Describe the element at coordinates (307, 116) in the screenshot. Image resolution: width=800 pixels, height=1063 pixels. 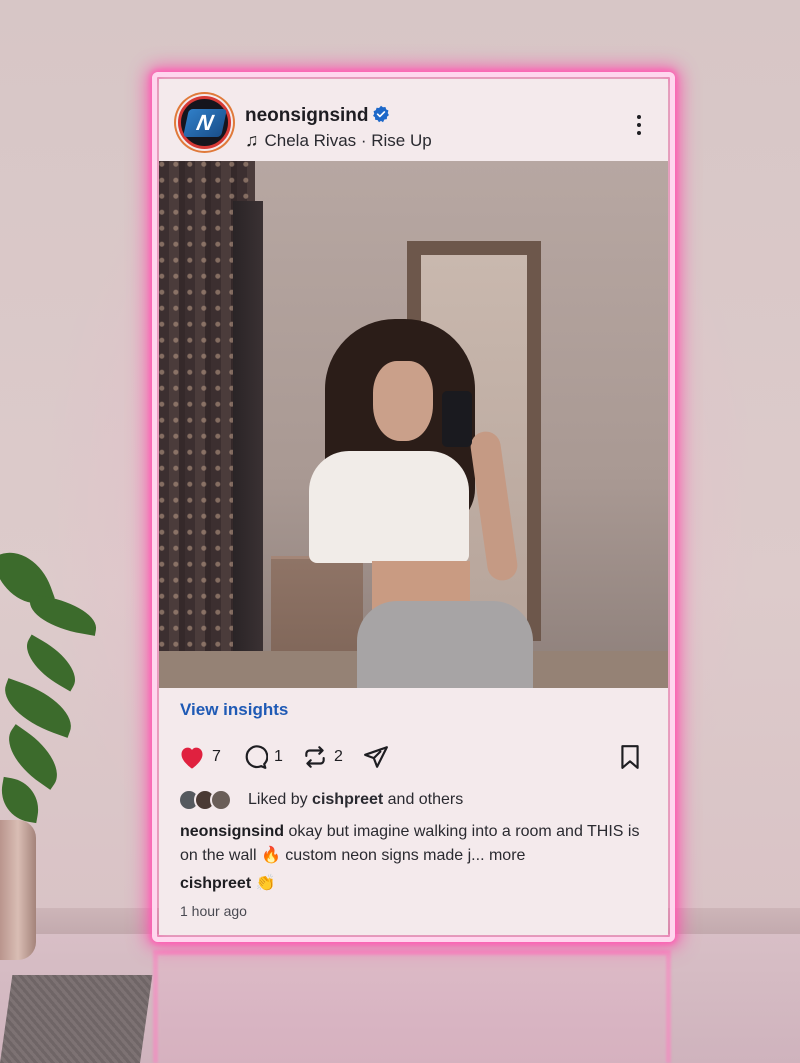
I see `post-username: neonsignsind` at that location.